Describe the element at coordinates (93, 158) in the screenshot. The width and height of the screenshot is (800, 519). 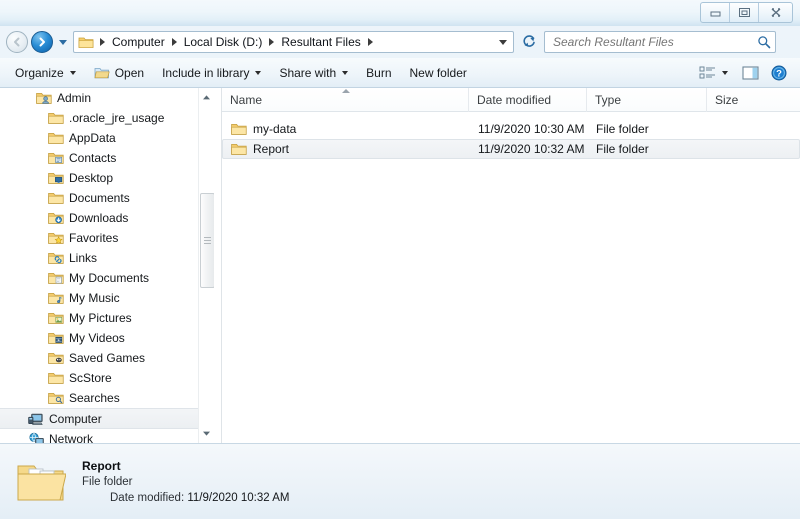
I see `tree-item-label: Contacts` at that location.